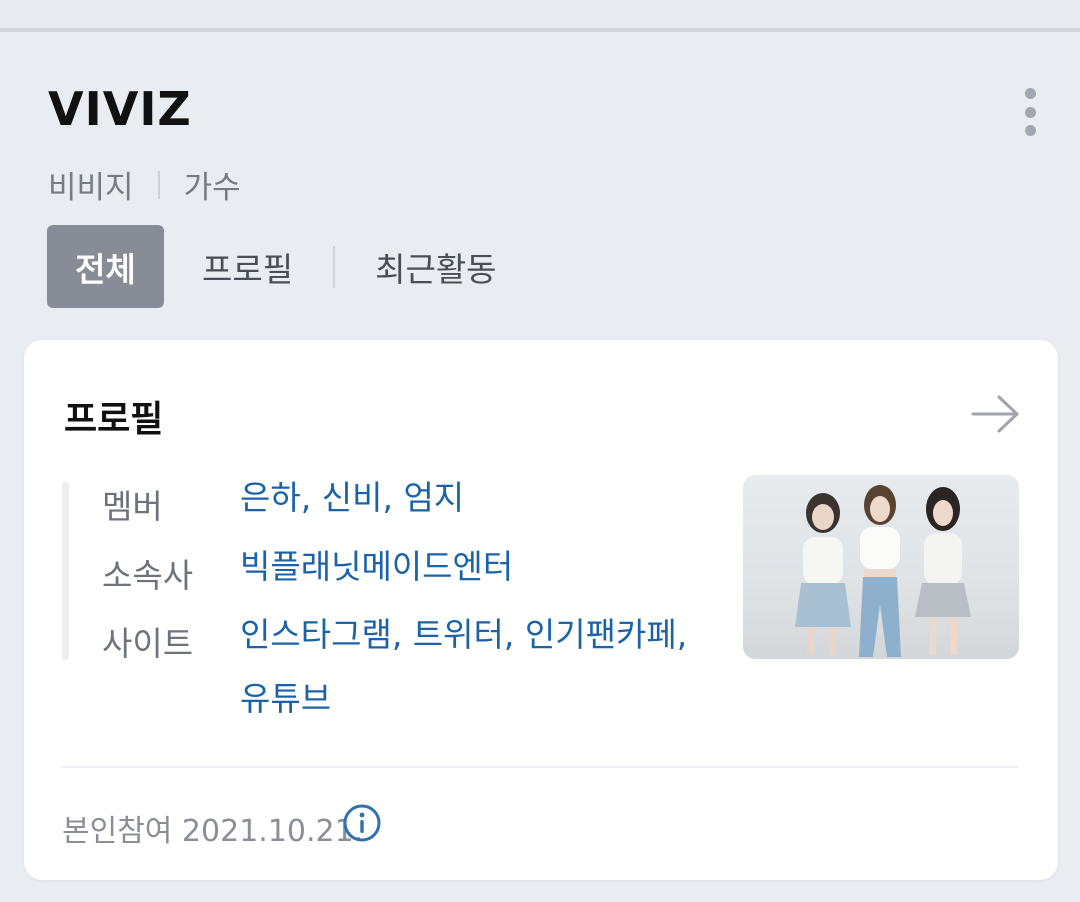 The image size is (1080, 902). What do you see at coordinates (270, 497) in the screenshot?
I see `member-link: 은하` at bounding box center [270, 497].